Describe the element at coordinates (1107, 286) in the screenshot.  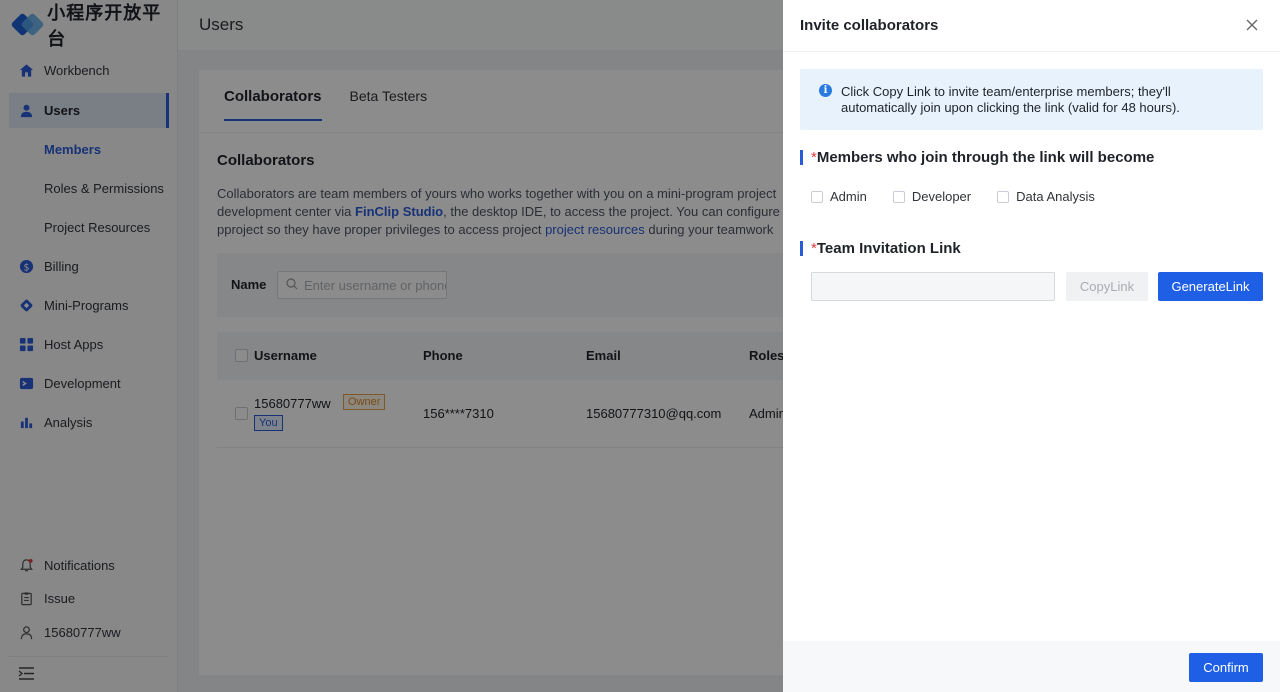
I see `copy-link-button: CopyLink` at that location.